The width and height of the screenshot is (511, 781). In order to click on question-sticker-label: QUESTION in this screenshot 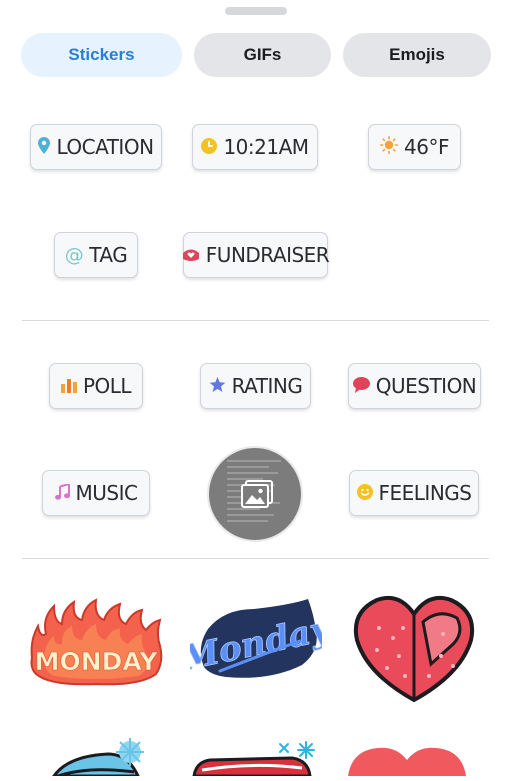, I will do `click(426, 386)`.